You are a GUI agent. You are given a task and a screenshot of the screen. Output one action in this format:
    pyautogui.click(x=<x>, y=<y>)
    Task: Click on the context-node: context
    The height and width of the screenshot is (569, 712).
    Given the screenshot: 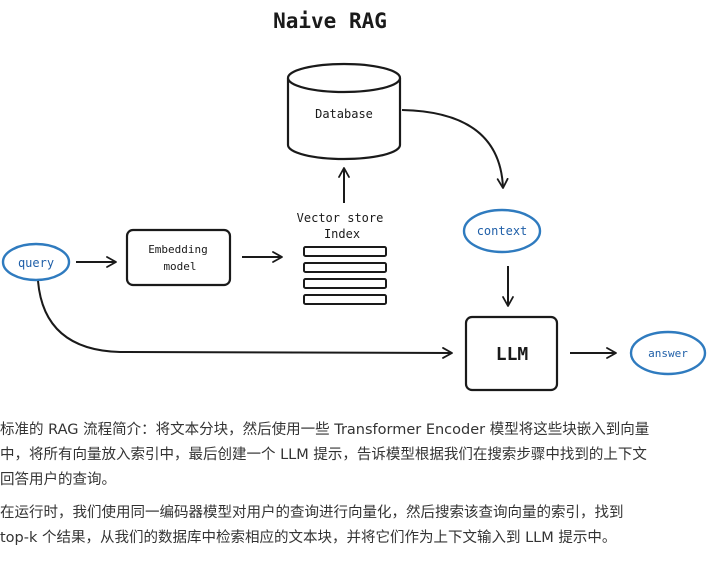 What is the action you would take?
    pyautogui.click(x=502, y=231)
    